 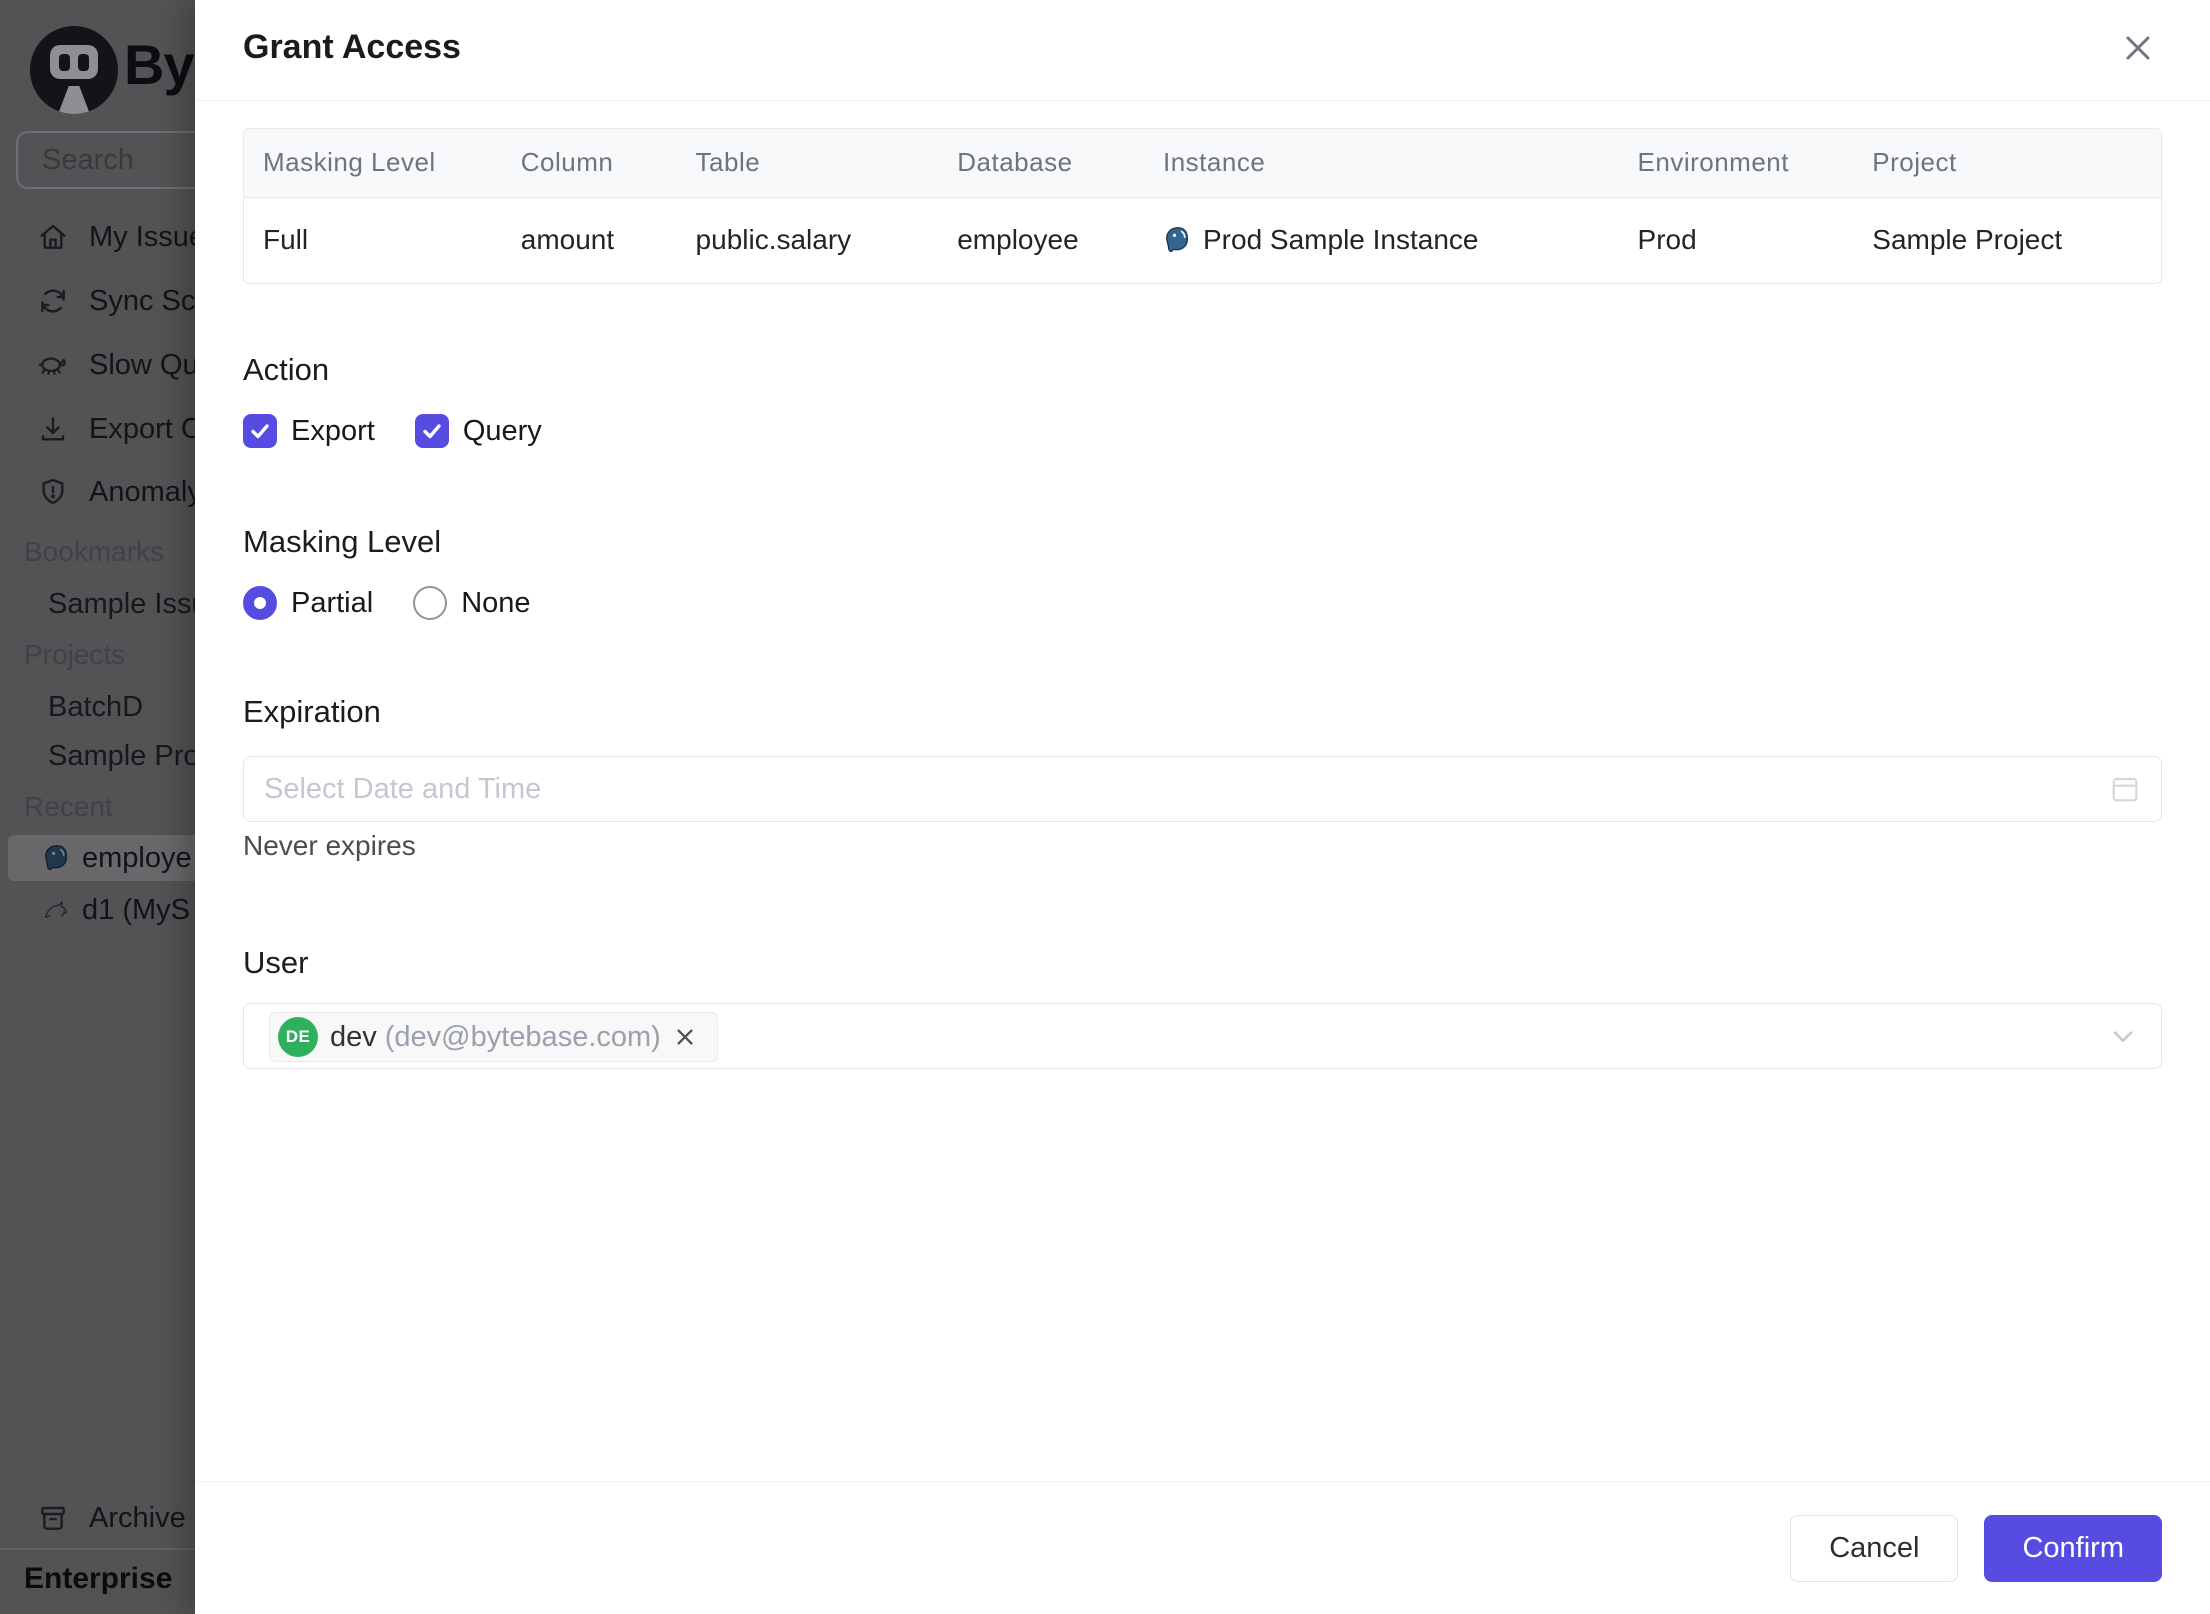 What do you see at coordinates (522, 1036) in the screenshot?
I see `user-email: (dev@bytebase.com)` at bounding box center [522, 1036].